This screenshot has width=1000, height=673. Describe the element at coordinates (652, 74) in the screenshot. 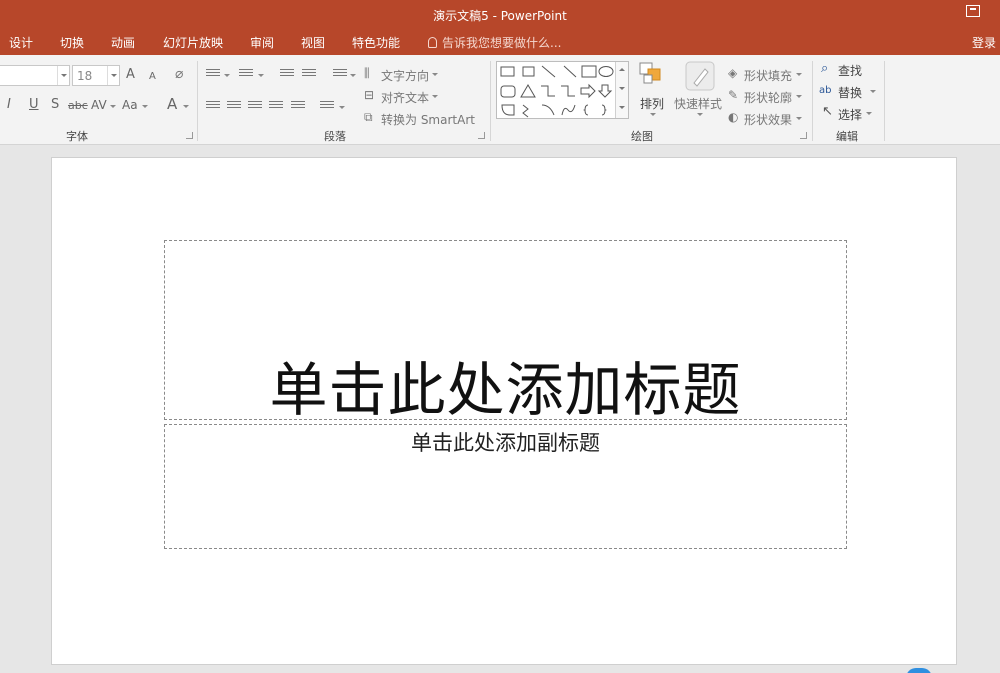

I see `arrange-icon` at that location.